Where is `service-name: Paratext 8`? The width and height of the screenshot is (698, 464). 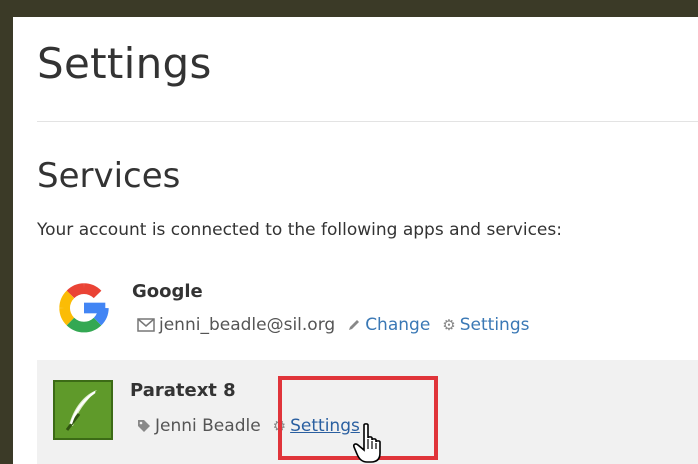
service-name: Paratext 8 is located at coordinates (183, 390).